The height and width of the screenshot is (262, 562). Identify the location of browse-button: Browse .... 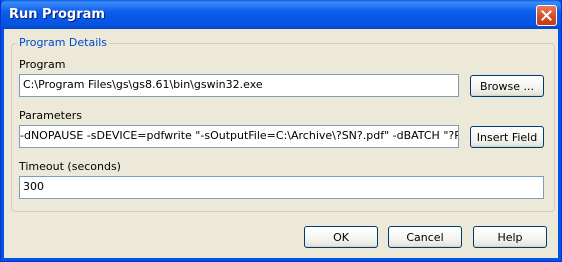
(507, 86).